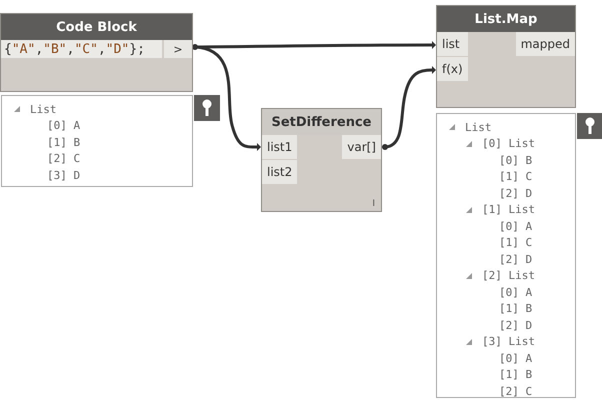 The width and height of the screenshot is (602, 400). What do you see at coordinates (321, 122) in the screenshot?
I see `node-title: SetDifference` at bounding box center [321, 122].